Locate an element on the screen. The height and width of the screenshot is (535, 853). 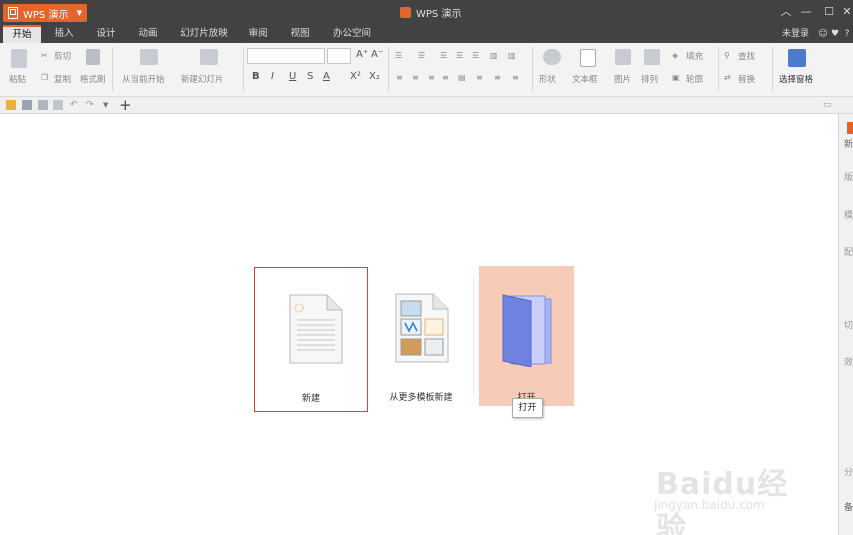
open-document-tile: 打开 is located at coordinates (526, 336).